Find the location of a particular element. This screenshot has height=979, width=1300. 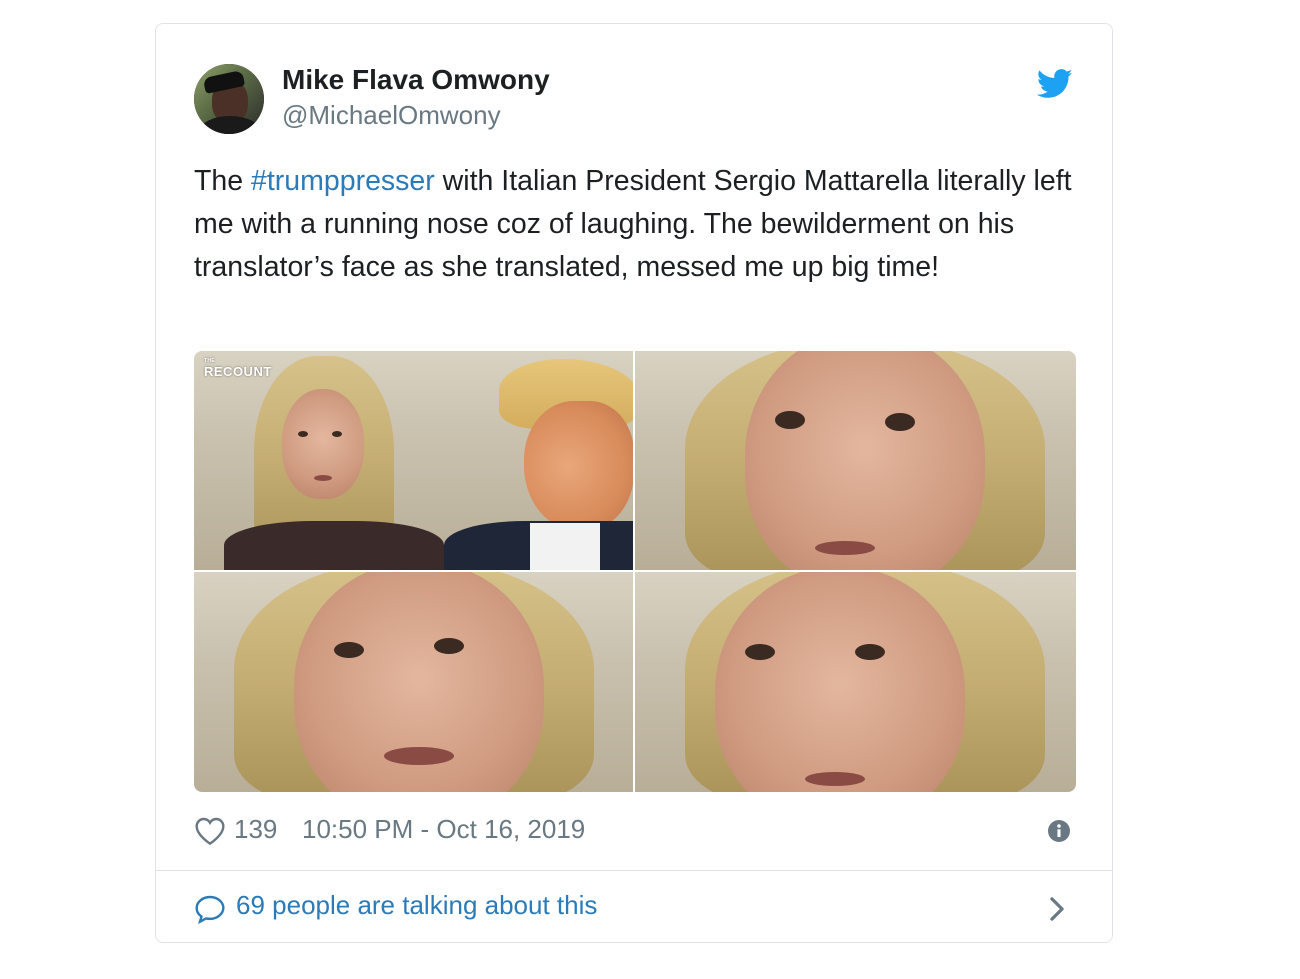

avatar is located at coordinates (229, 99).